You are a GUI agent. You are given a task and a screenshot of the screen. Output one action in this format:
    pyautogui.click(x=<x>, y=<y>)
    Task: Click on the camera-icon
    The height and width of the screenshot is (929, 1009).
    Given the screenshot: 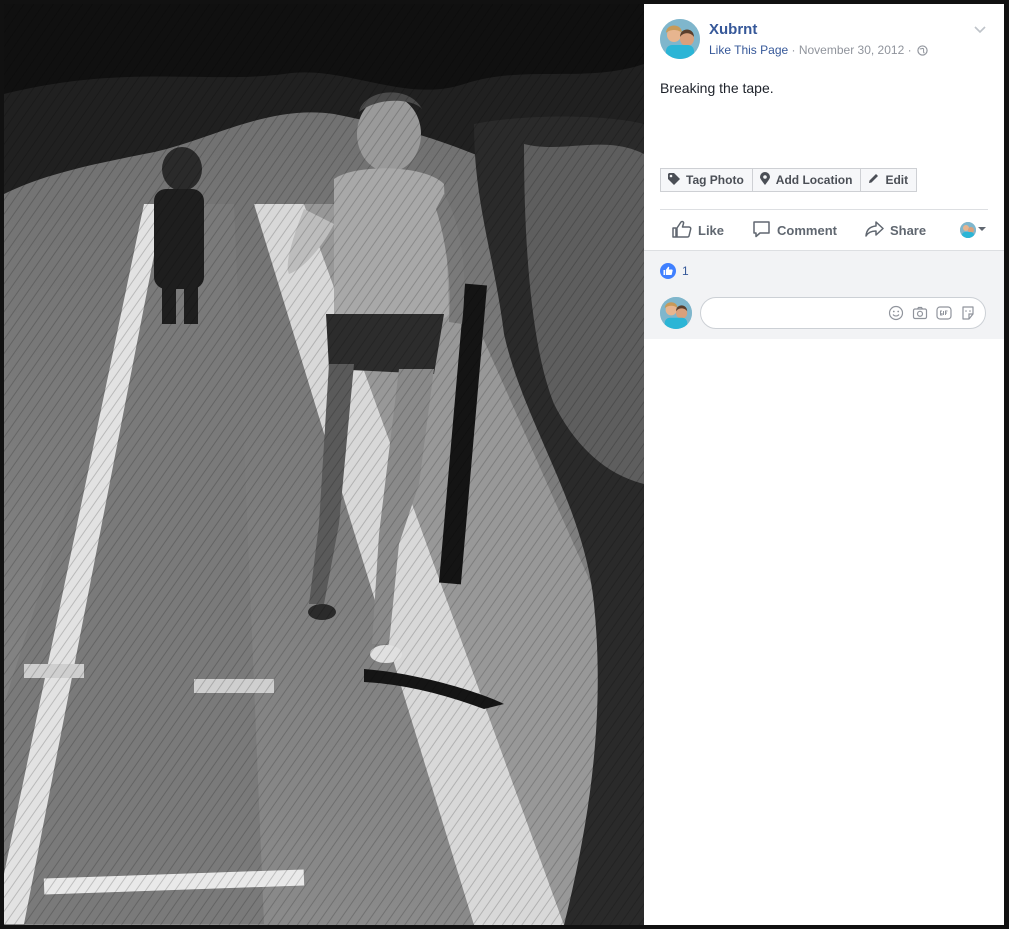 What is the action you would take?
    pyautogui.click(x=920, y=313)
    